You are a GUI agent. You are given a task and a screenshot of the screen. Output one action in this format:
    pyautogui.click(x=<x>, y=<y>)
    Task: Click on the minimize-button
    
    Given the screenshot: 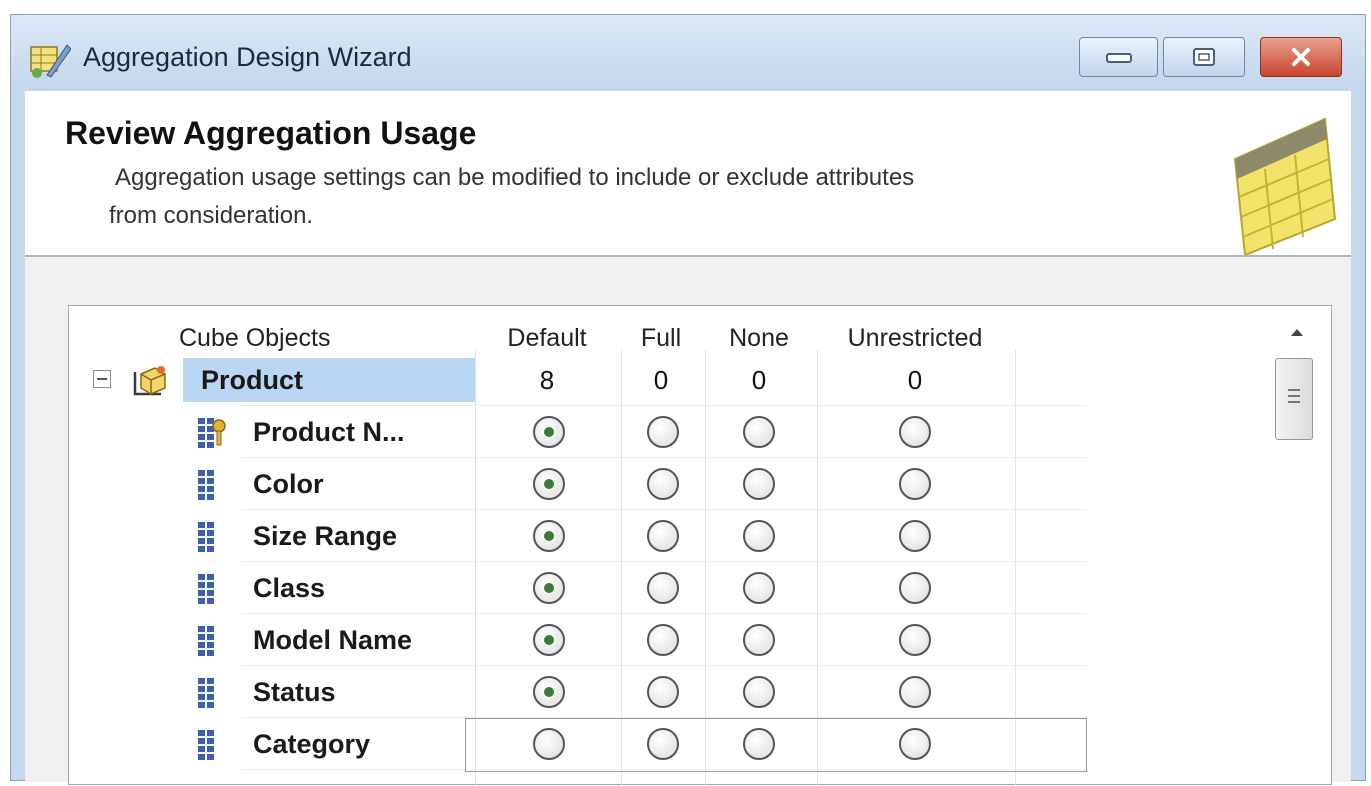 What is the action you would take?
    pyautogui.click(x=1118, y=57)
    